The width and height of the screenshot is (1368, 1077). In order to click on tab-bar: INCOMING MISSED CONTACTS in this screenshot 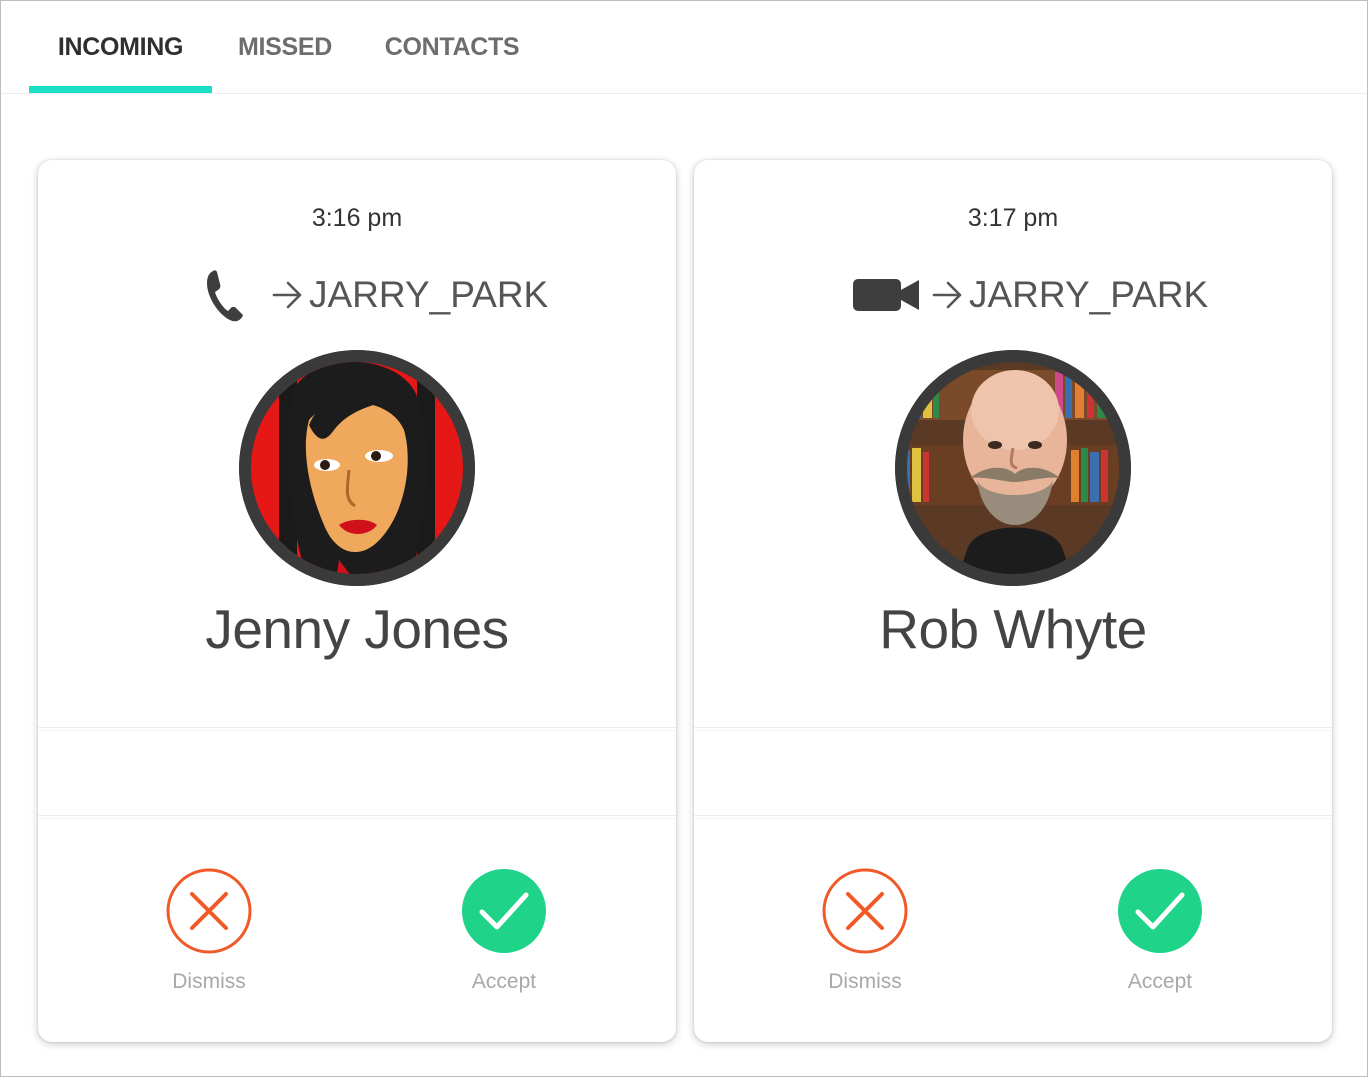, I will do `click(684, 48)`.